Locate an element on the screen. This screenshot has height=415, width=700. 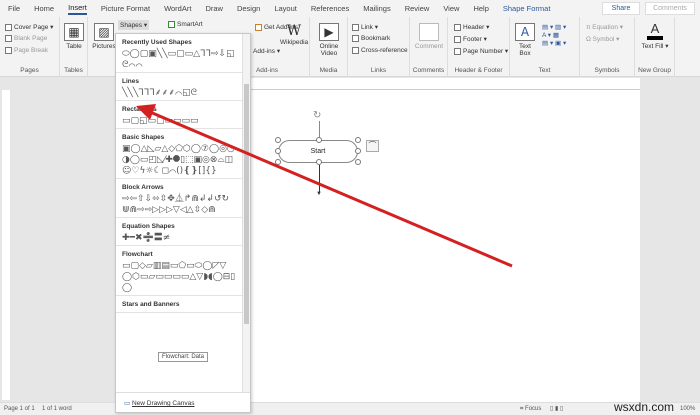
cover-page-button: Cover Page ▾ is located at coordinates (29, 27).